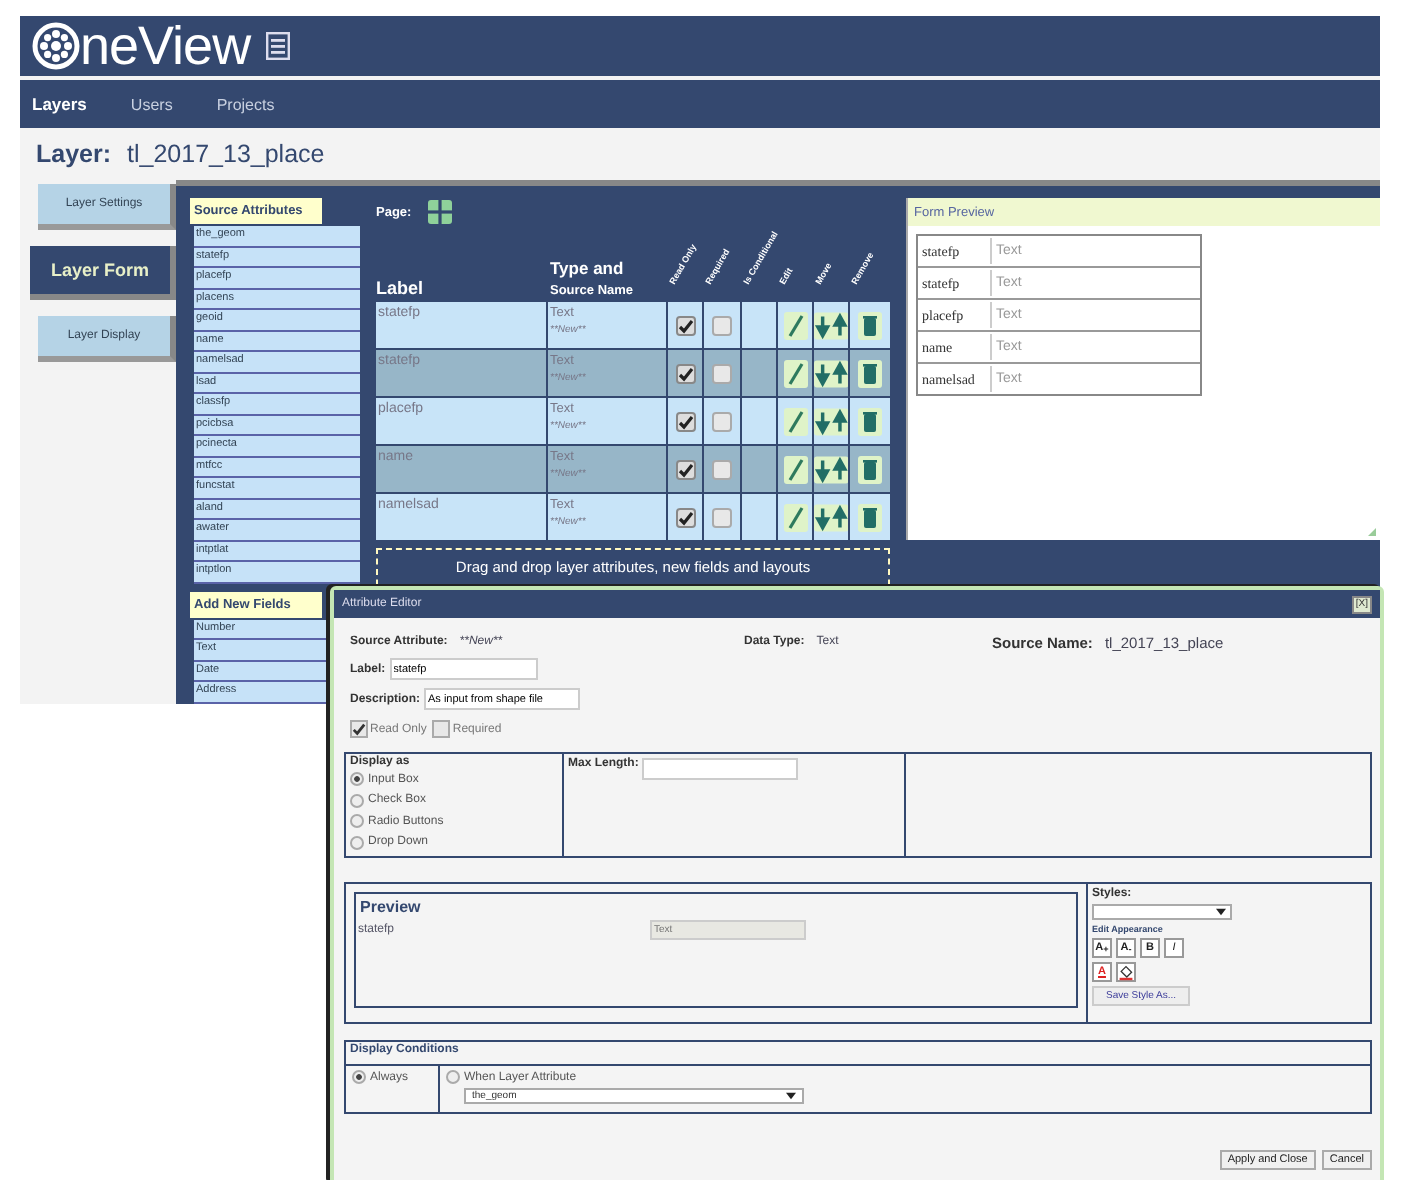 The width and height of the screenshot is (1404, 1180). What do you see at coordinates (390, 908) in the screenshot?
I see `section-title: Preview` at bounding box center [390, 908].